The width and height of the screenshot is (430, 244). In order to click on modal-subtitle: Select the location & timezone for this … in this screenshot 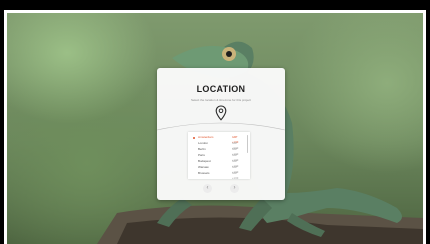, I will do `click(221, 100)`.